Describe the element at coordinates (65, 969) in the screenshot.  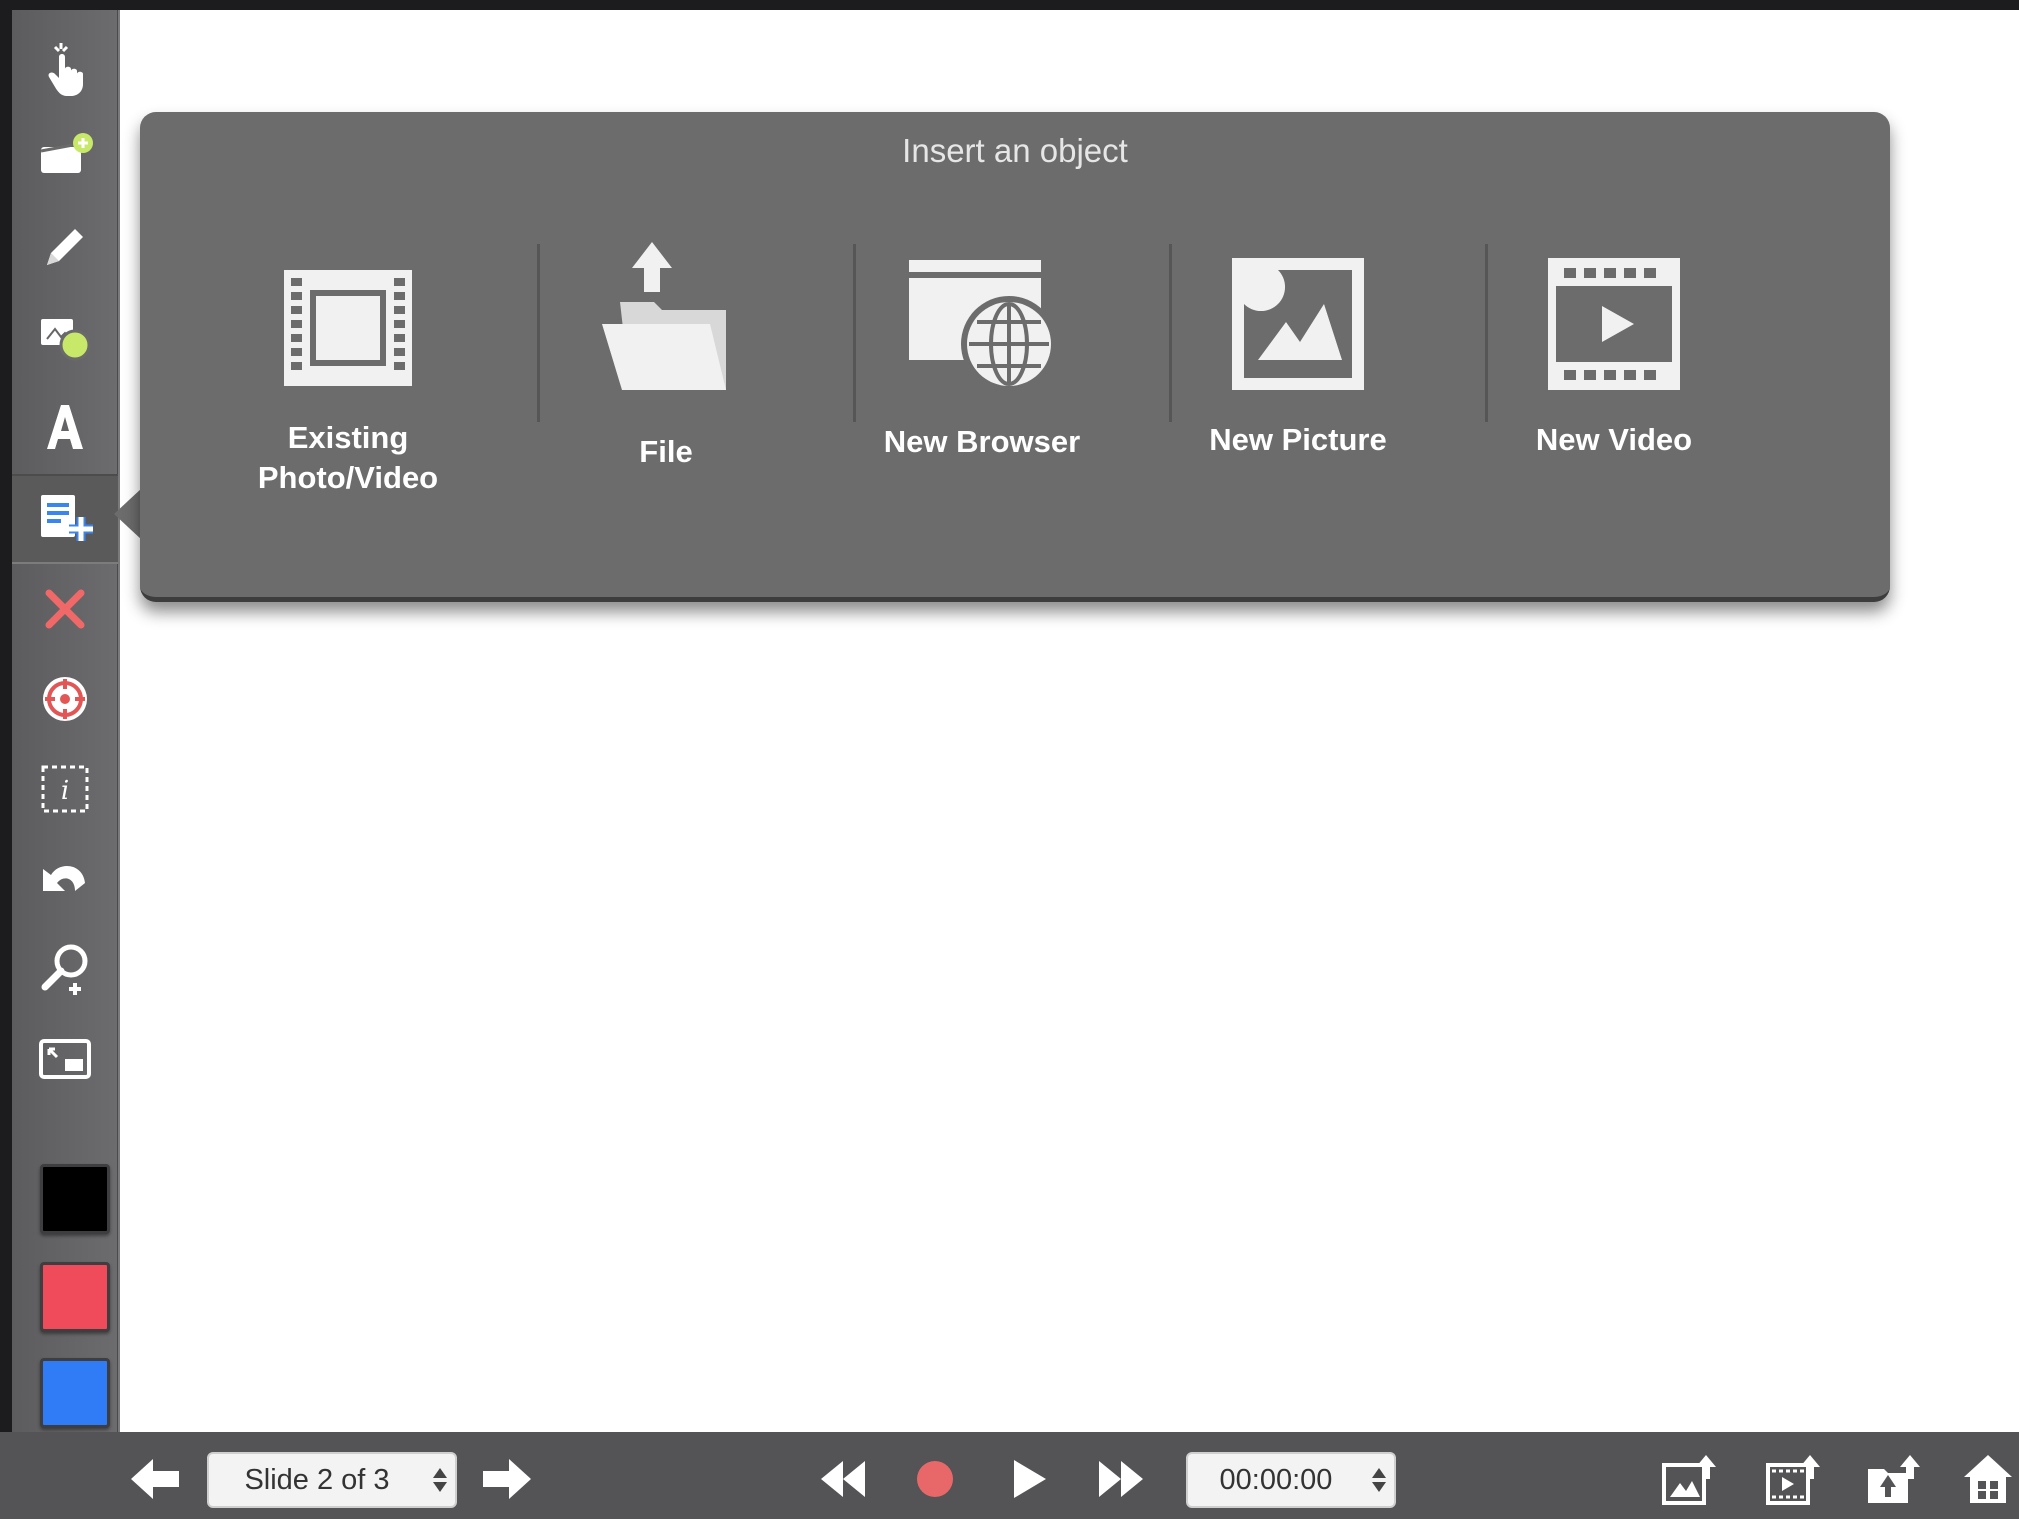
I see `zoom-in-icon` at that location.